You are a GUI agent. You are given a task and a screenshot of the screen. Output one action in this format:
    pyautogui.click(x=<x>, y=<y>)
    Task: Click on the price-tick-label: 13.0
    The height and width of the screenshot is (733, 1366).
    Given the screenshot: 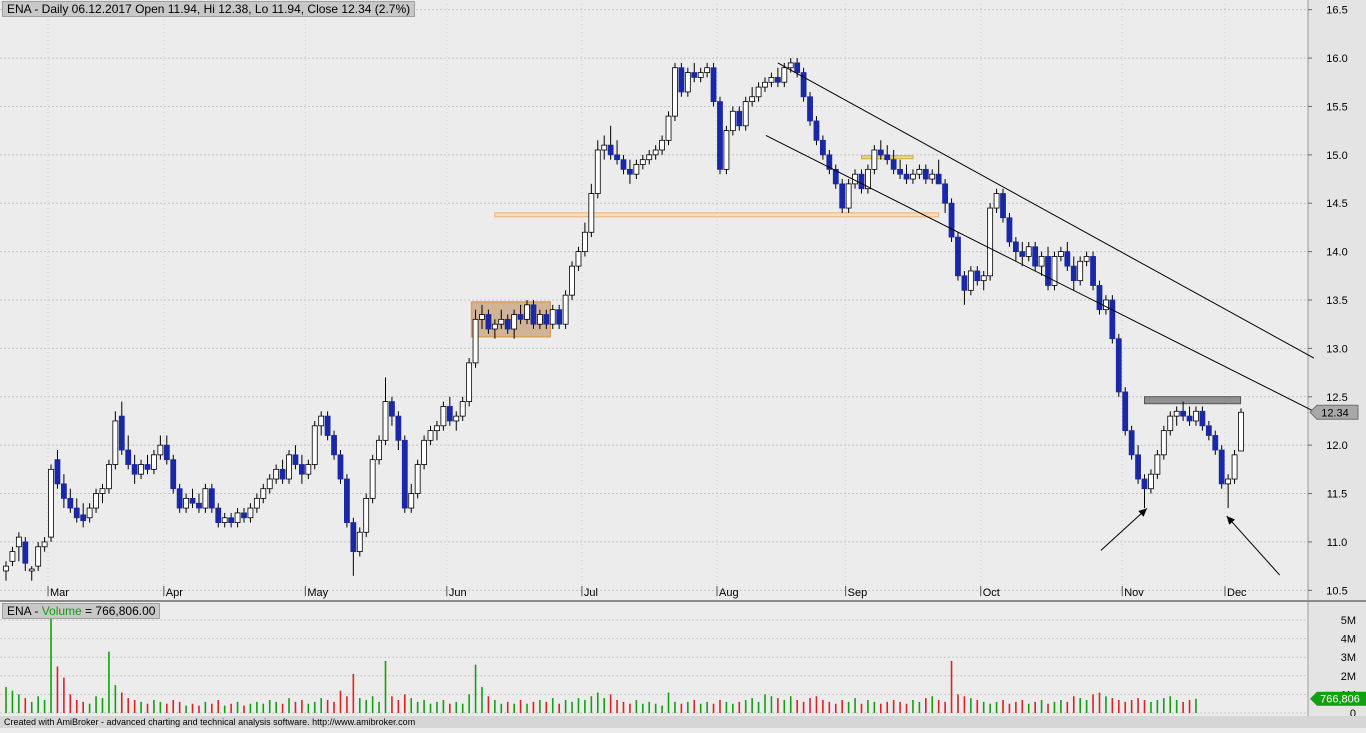 What is the action you would take?
    pyautogui.click(x=1336, y=349)
    